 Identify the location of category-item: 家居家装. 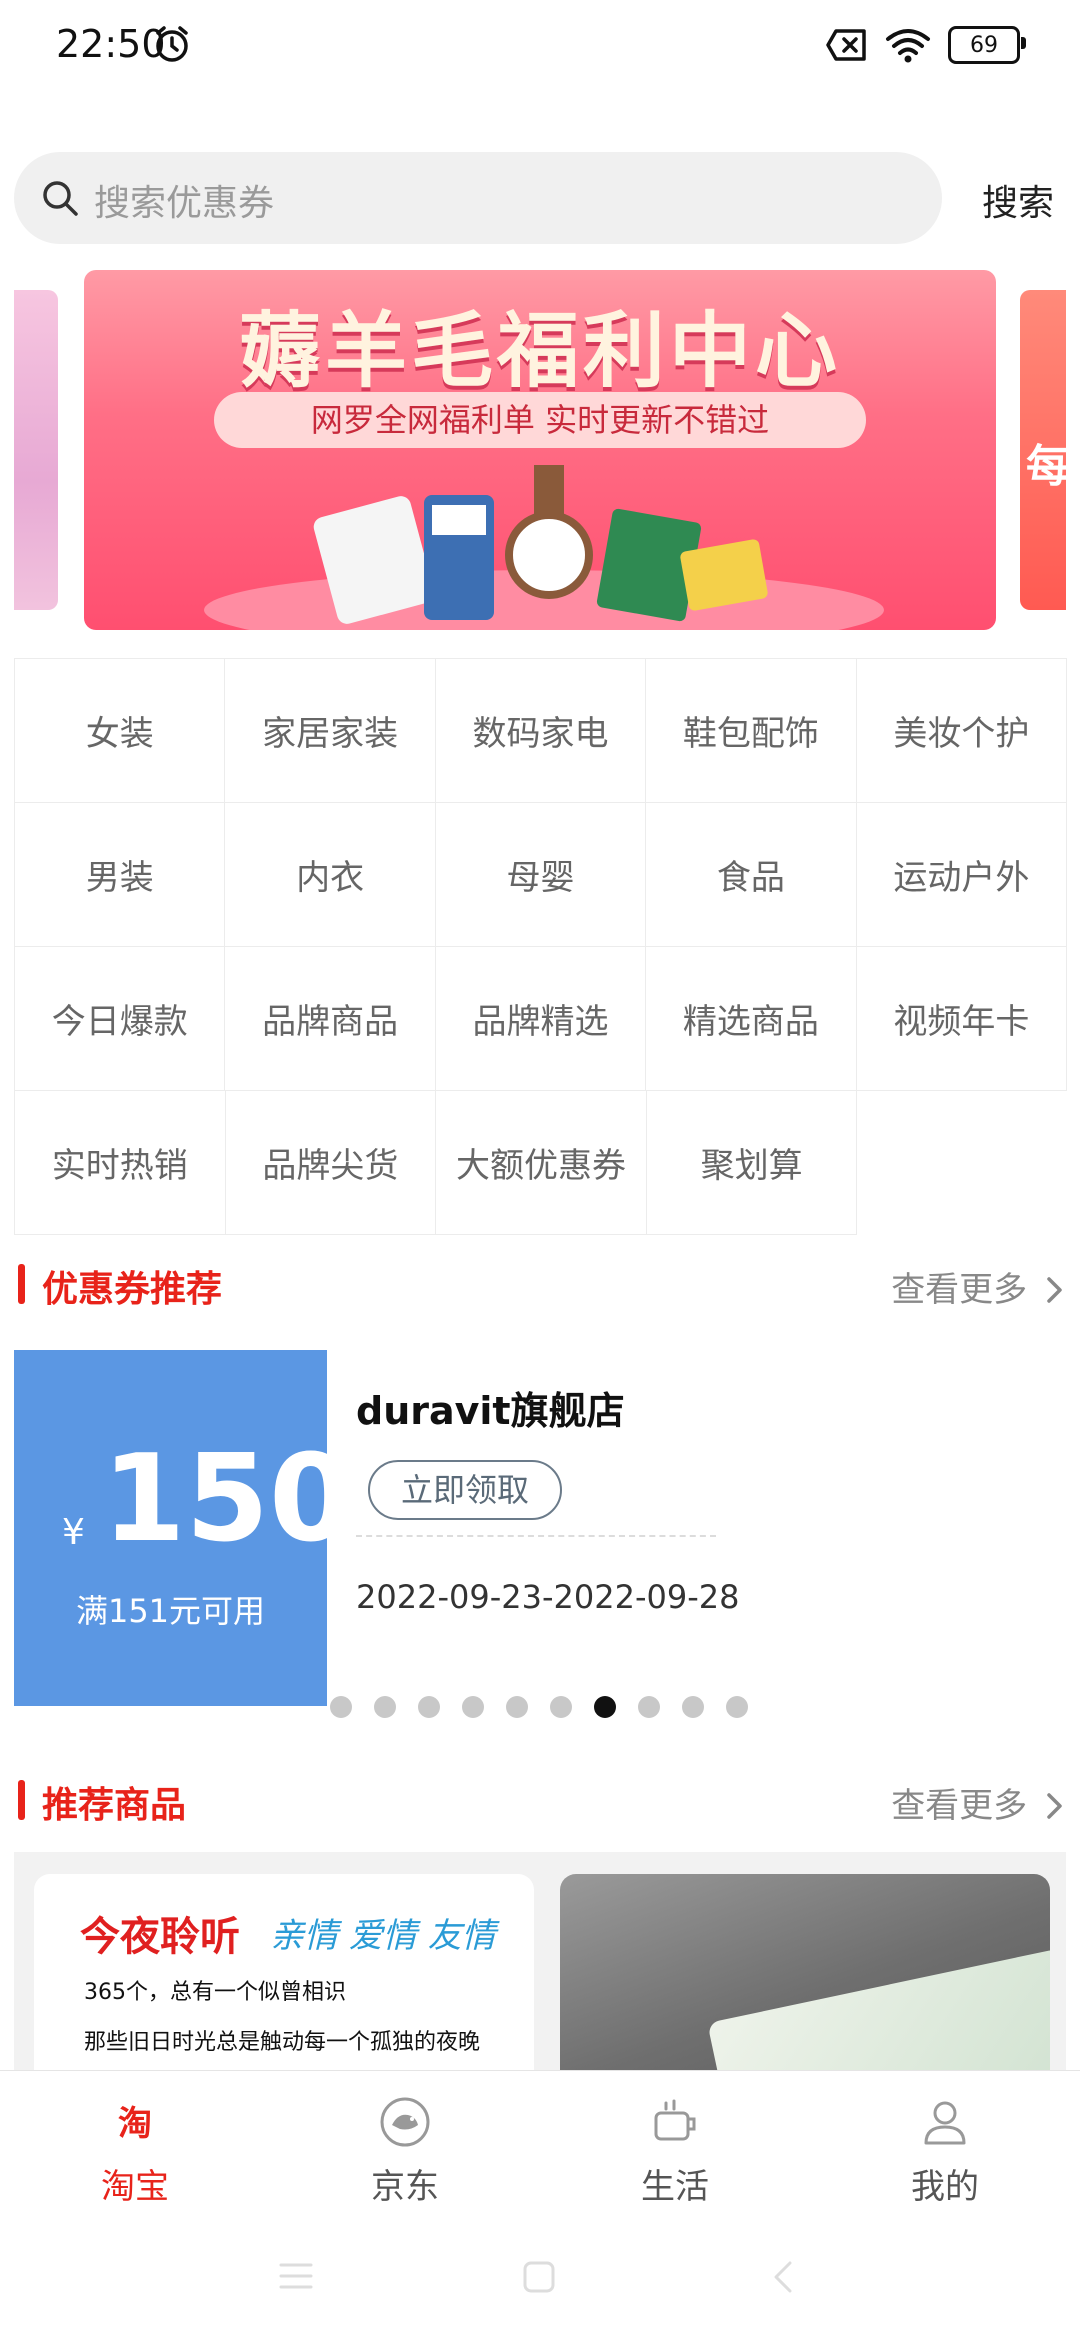
(330, 731).